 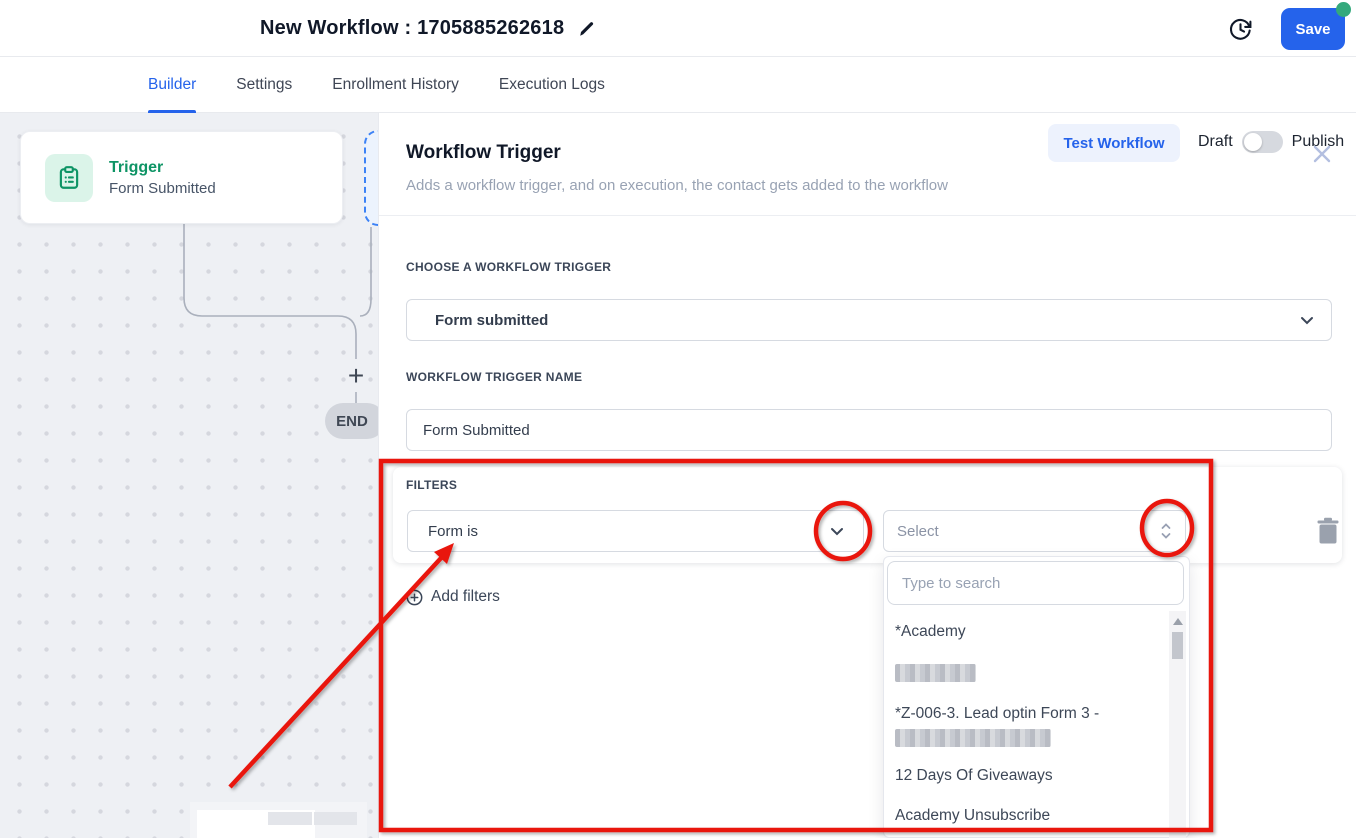 What do you see at coordinates (351, 421) in the screenshot?
I see `end-node: END` at bounding box center [351, 421].